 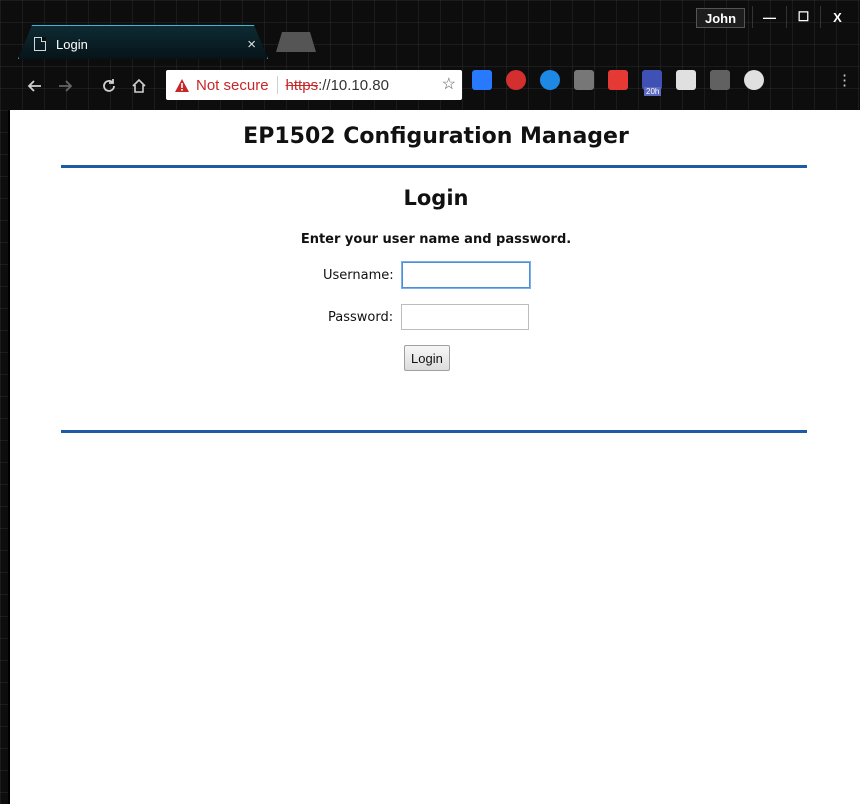 I want to click on extension-bar: 20h, so click(x=625, y=83).